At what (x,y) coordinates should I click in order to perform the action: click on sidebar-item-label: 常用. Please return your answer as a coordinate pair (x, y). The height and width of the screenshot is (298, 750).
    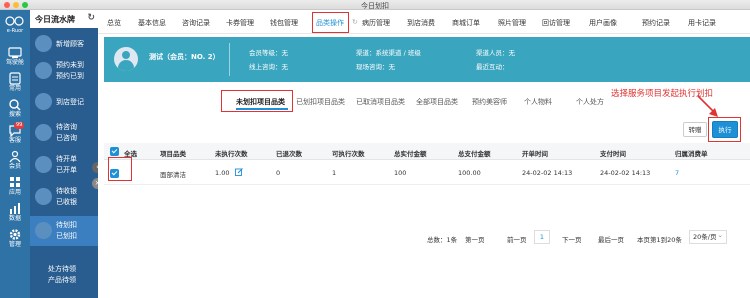
    Looking at the image, I should click on (14, 88).